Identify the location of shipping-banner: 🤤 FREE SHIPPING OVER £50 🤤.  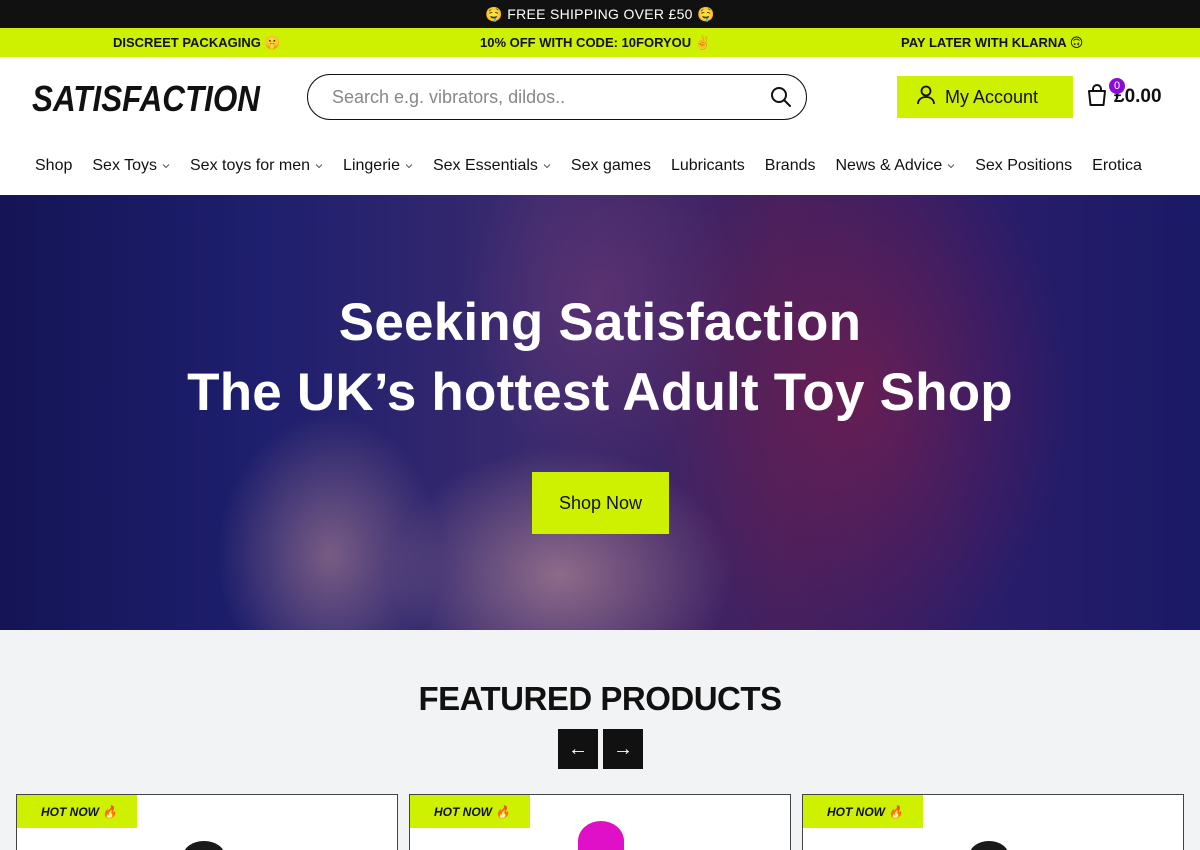
(600, 14).